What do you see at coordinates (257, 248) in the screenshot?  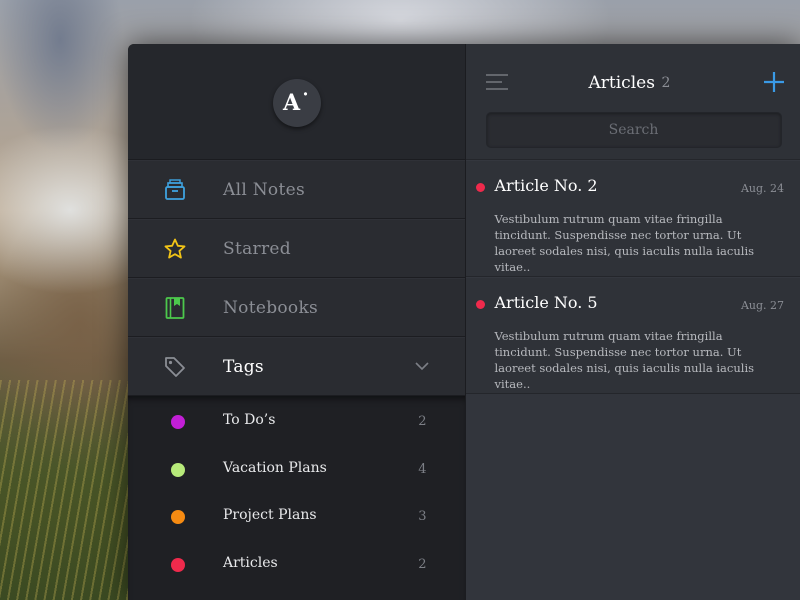 I see `sidebar-item-label: Starred` at bounding box center [257, 248].